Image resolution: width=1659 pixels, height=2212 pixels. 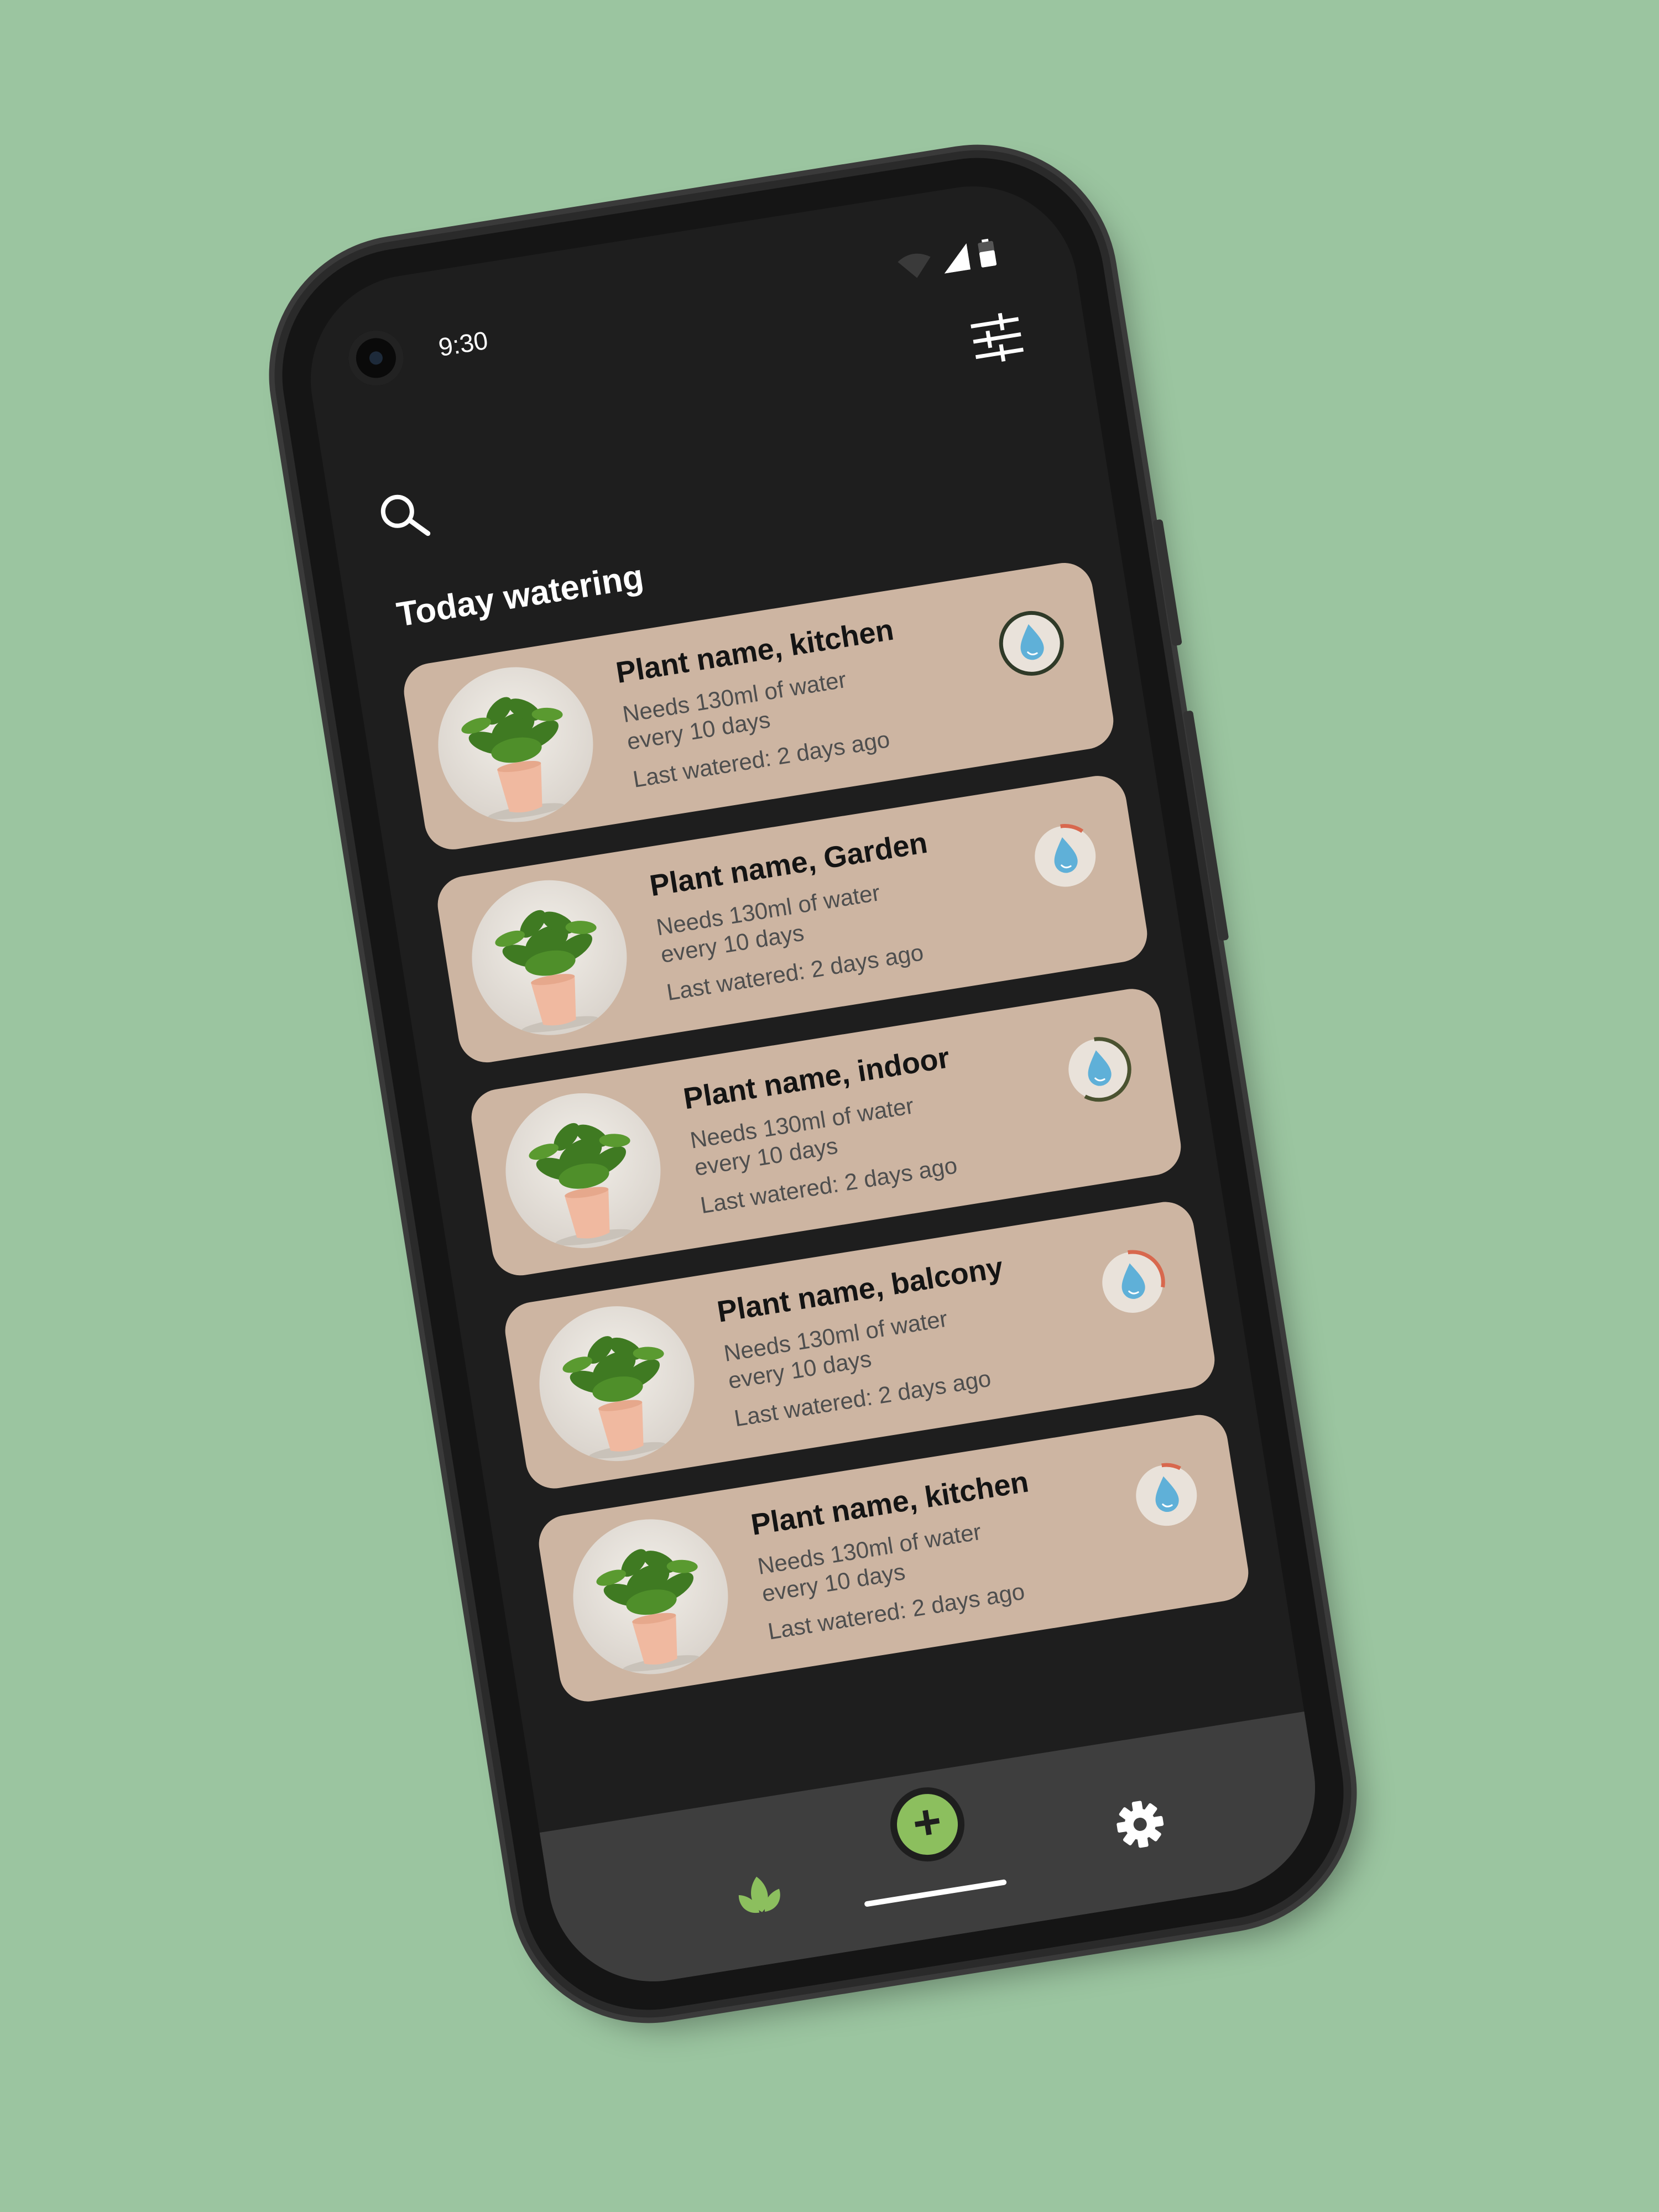 I want to click on add-icon: +, so click(x=928, y=1822).